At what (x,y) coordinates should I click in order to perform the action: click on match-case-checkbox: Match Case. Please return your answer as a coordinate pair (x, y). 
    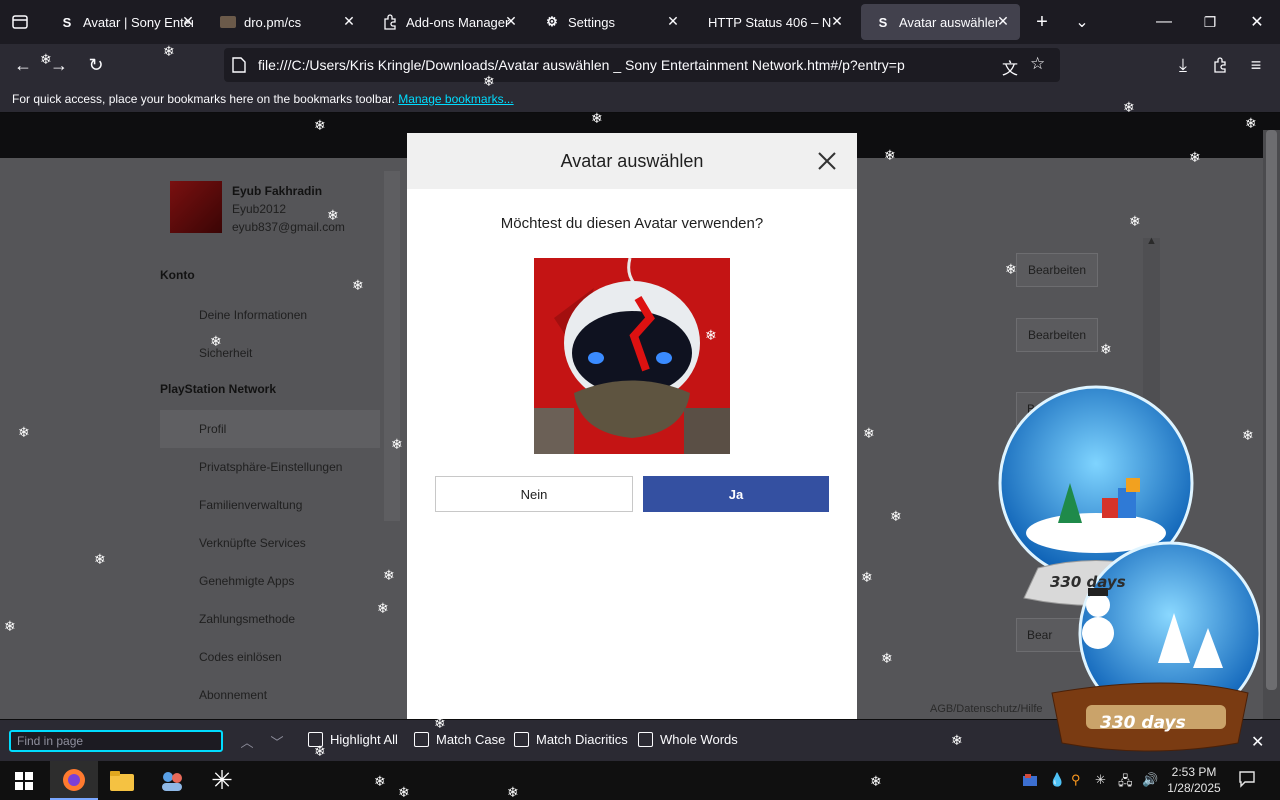
    Looking at the image, I should click on (459, 739).